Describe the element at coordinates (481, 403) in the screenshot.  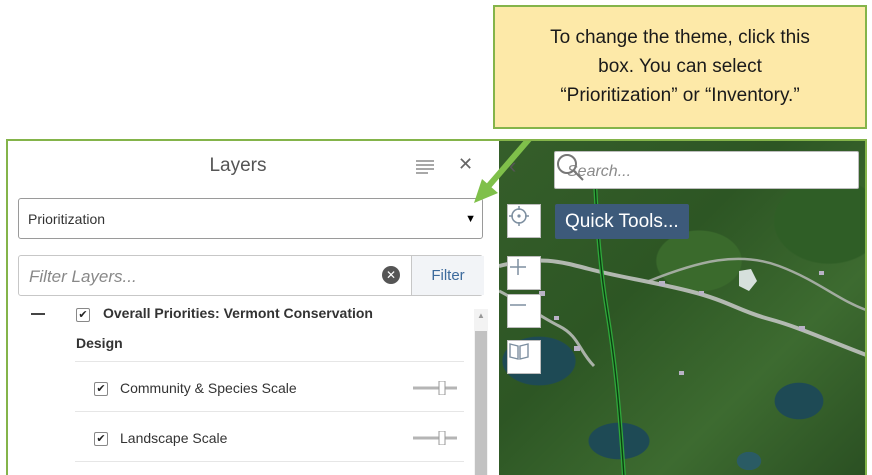
I see `scrollbar-thumb` at that location.